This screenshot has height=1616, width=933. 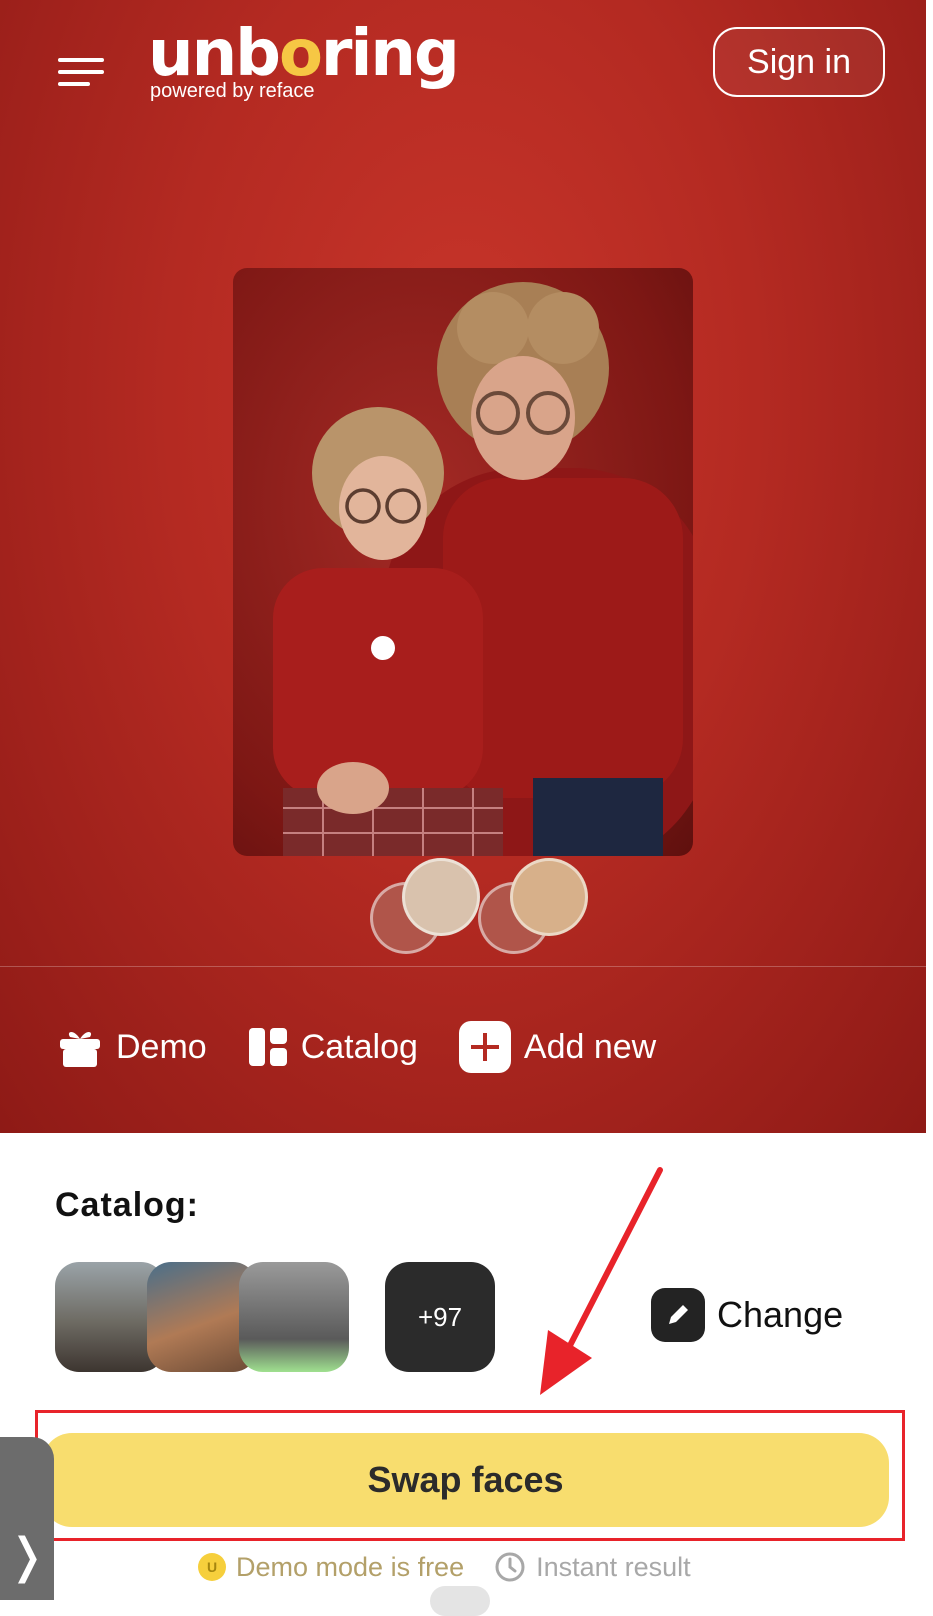 I want to click on instant-result-note: Instant result, so click(x=592, y=1567).